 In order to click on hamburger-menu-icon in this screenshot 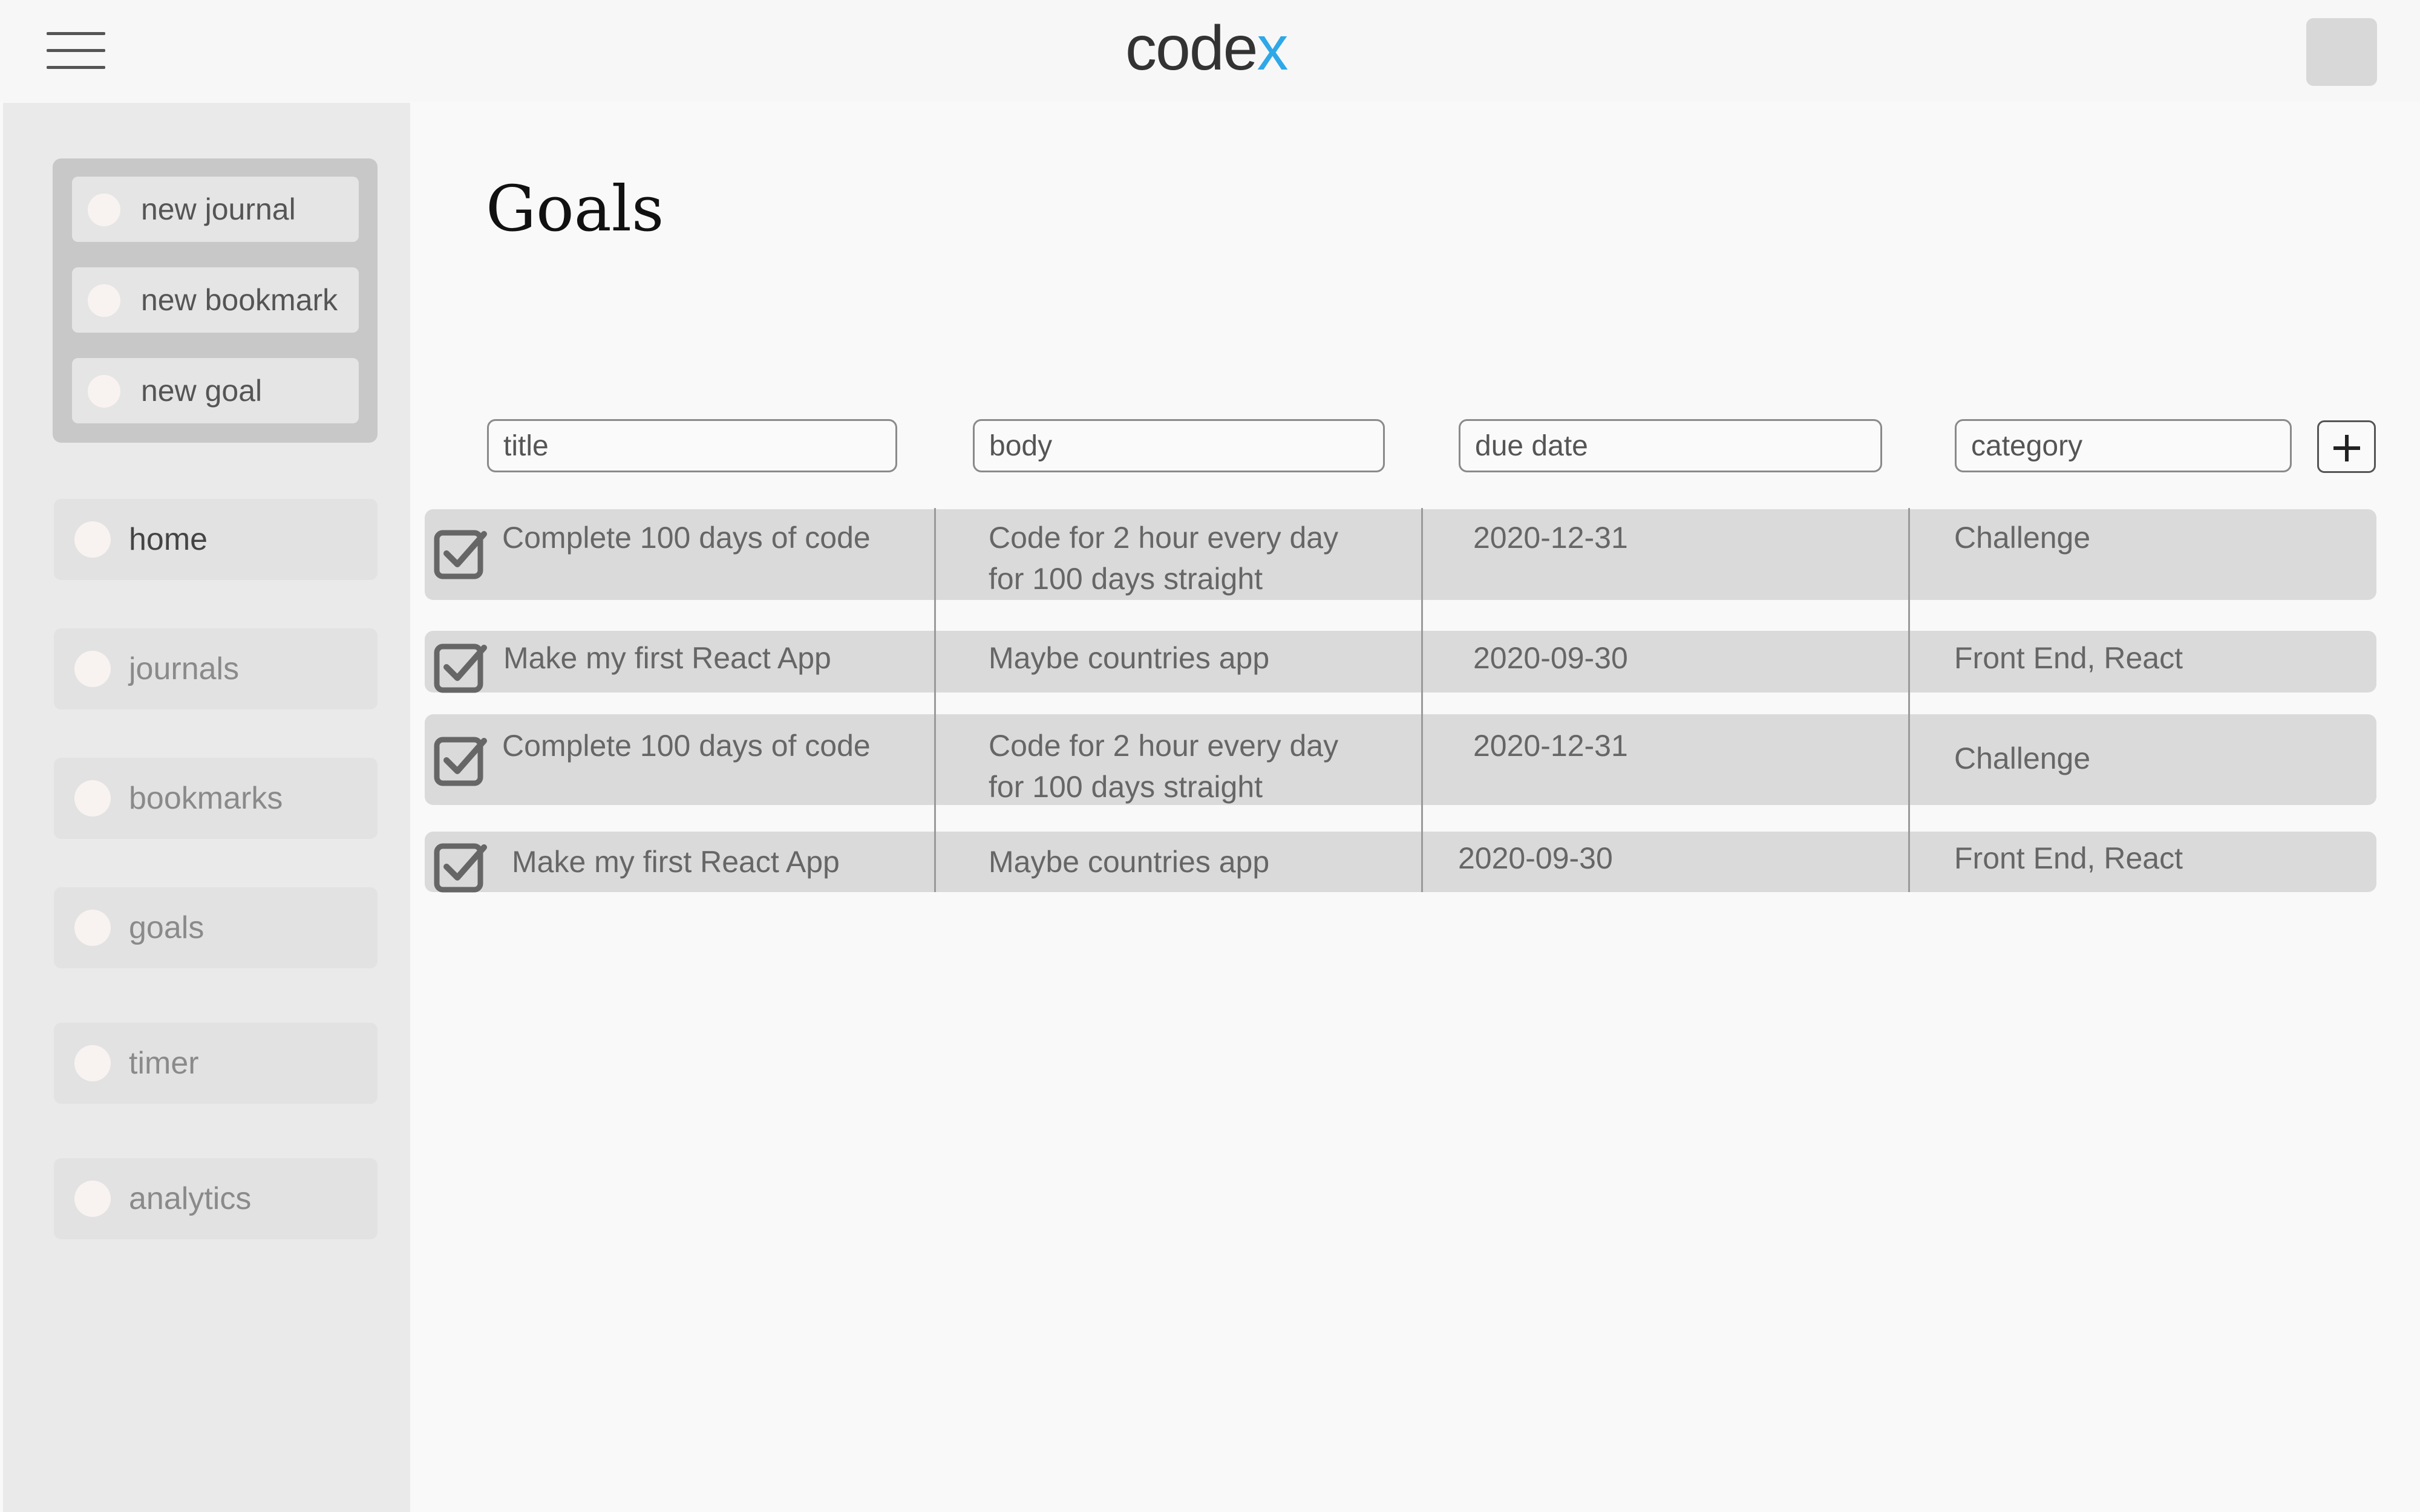, I will do `click(76, 51)`.